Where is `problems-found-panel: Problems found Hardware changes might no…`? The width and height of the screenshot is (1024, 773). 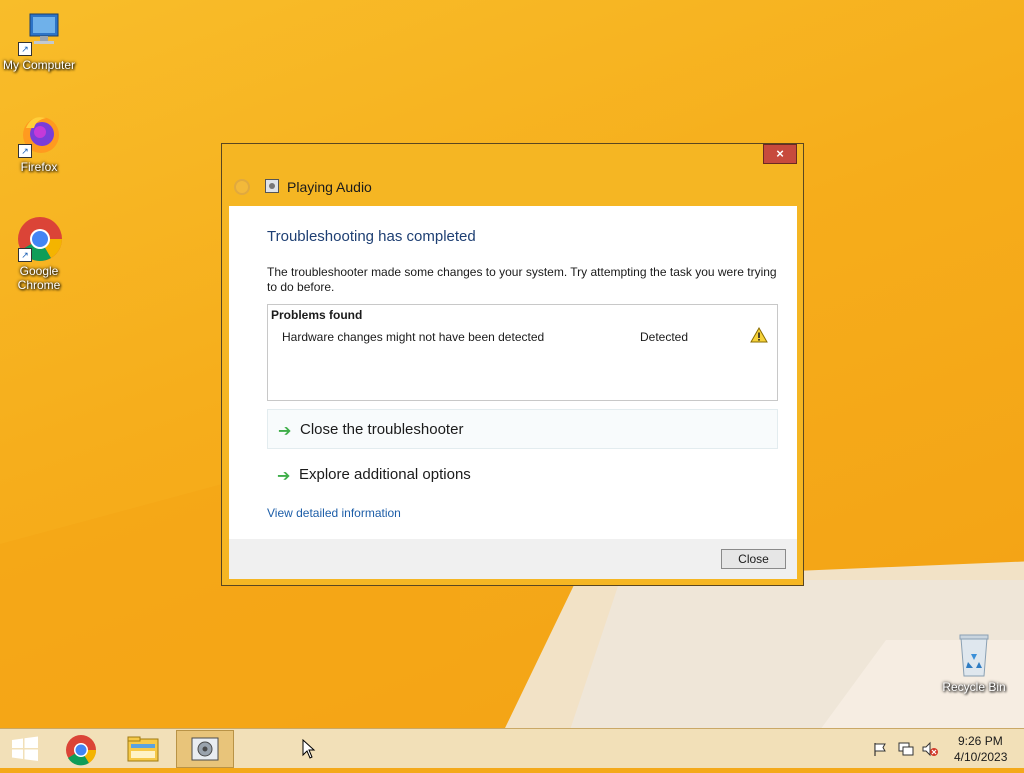
problems-found-panel: Problems found Hardware changes might no… is located at coordinates (522, 352).